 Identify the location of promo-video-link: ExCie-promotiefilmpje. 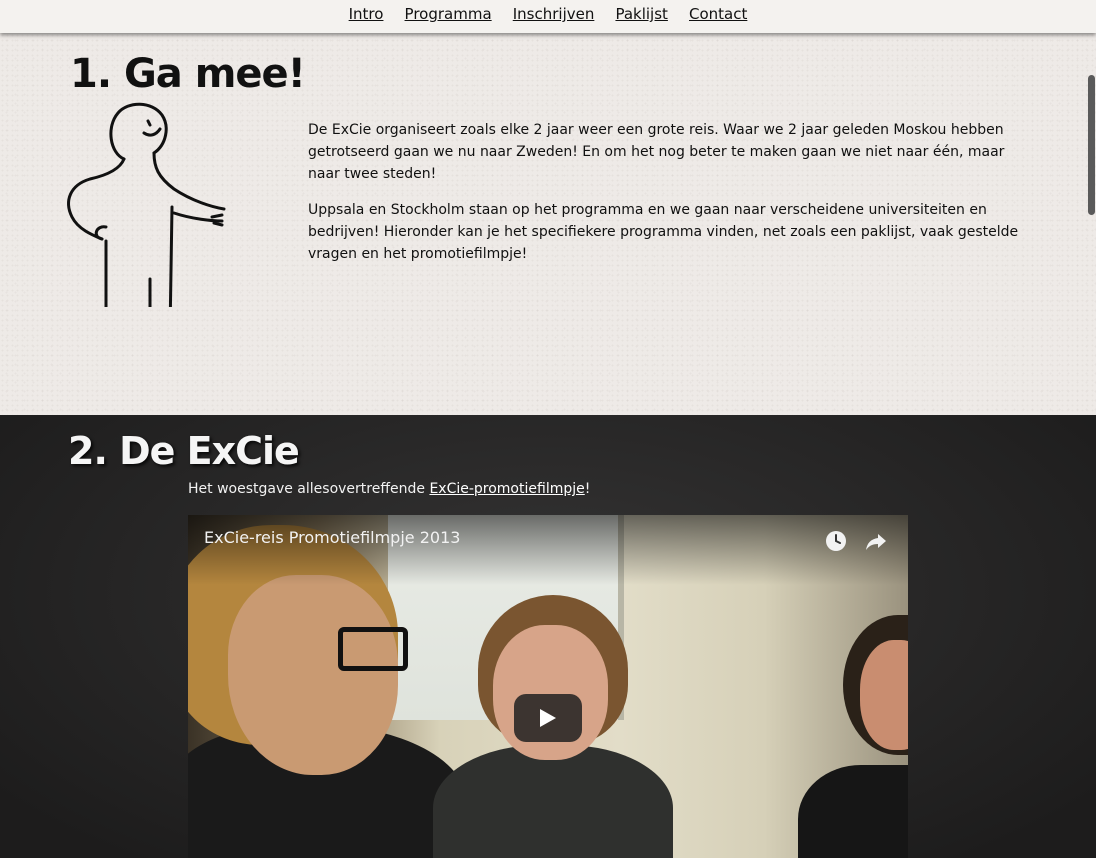
(506, 489).